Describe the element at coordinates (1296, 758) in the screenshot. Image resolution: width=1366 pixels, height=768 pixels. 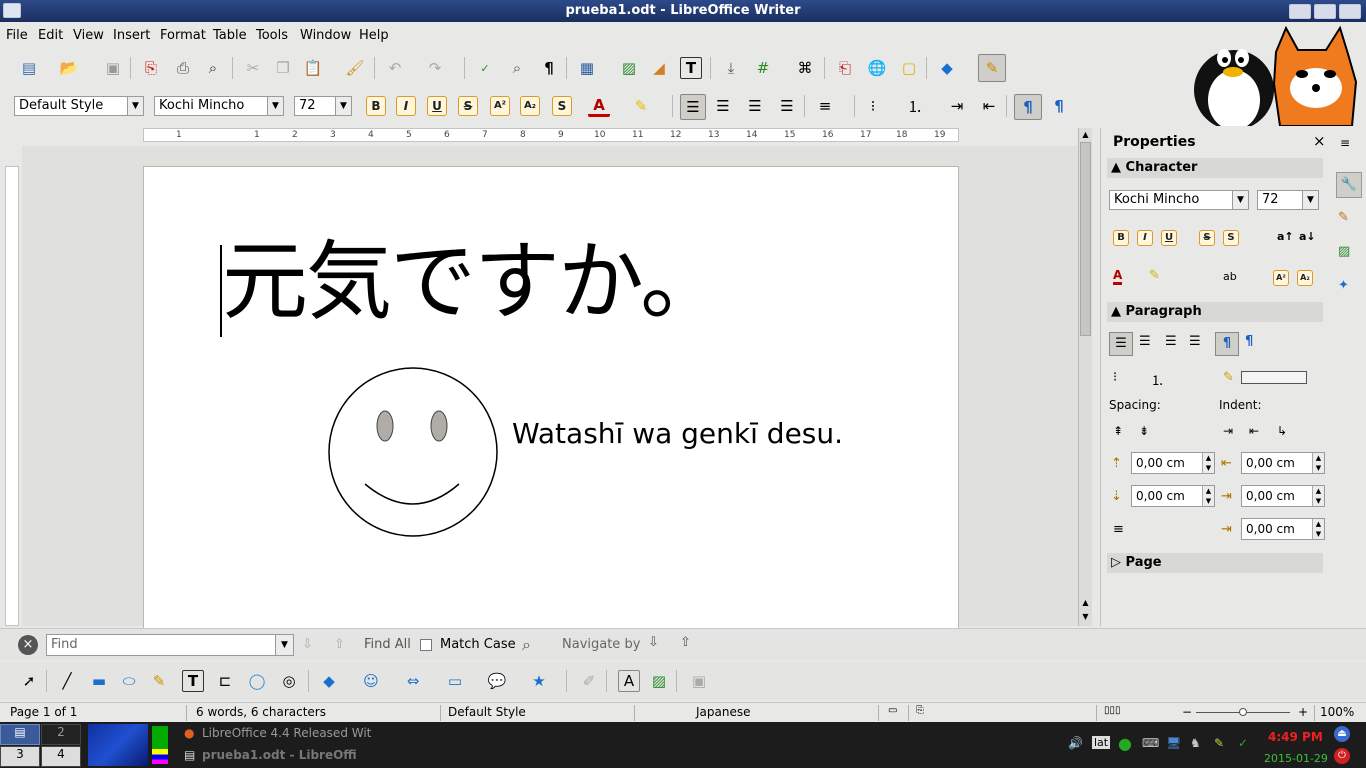
I see `clock-date: 2015-01-29` at that location.